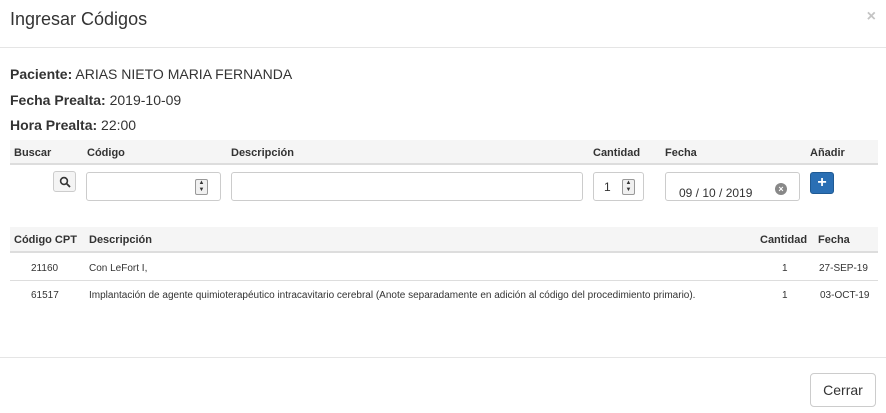 The height and width of the screenshot is (413, 886). I want to click on col-descripcion: Descripción, so click(120, 240).